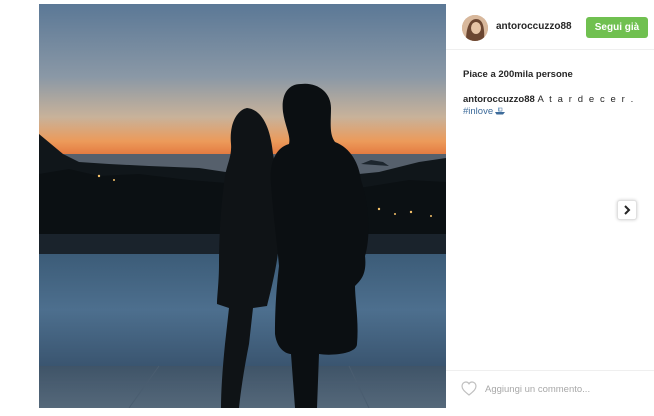  Describe the element at coordinates (478, 111) in the screenshot. I see `hashtag-text: #inlove` at that location.